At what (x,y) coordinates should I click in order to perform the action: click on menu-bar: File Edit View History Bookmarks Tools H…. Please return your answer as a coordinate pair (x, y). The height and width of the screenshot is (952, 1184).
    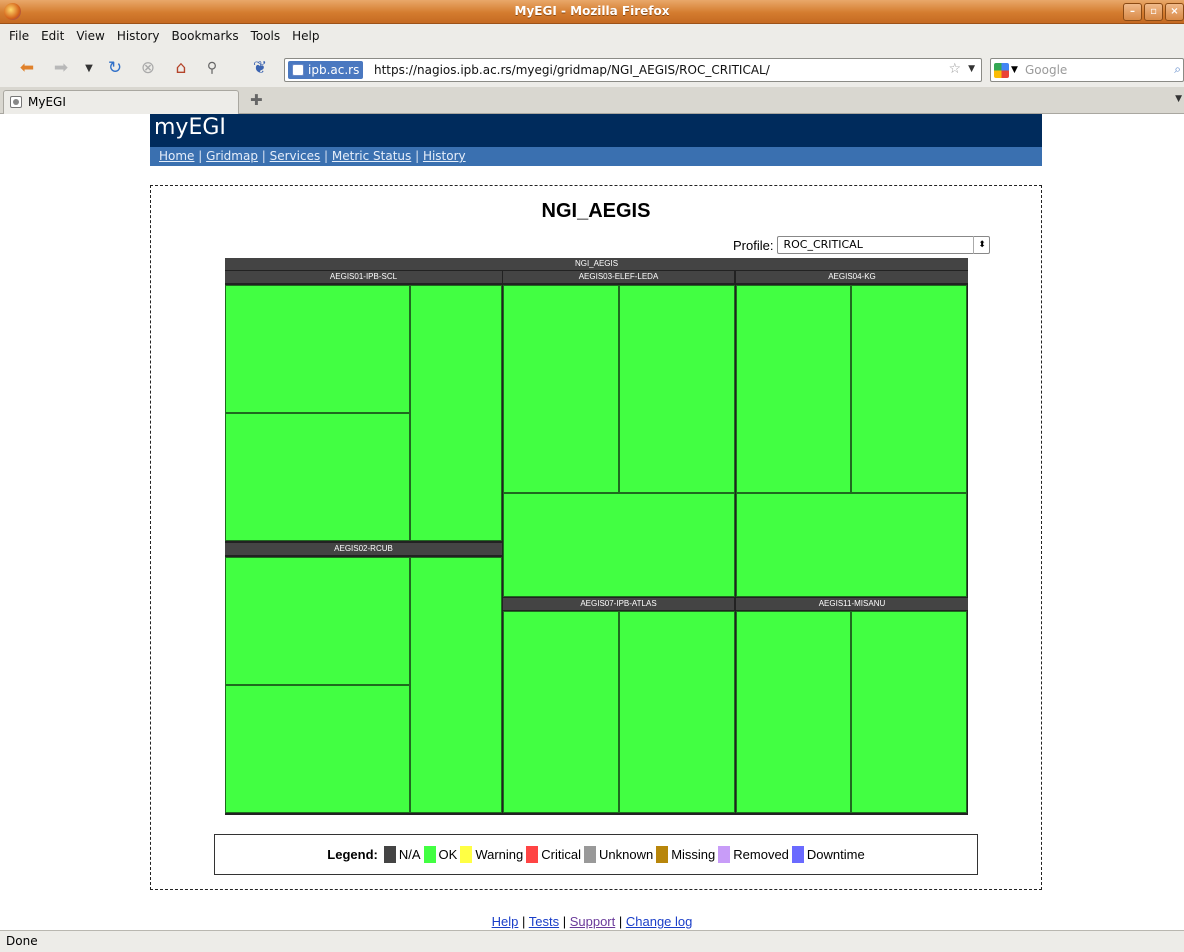
    Looking at the image, I should click on (592, 35).